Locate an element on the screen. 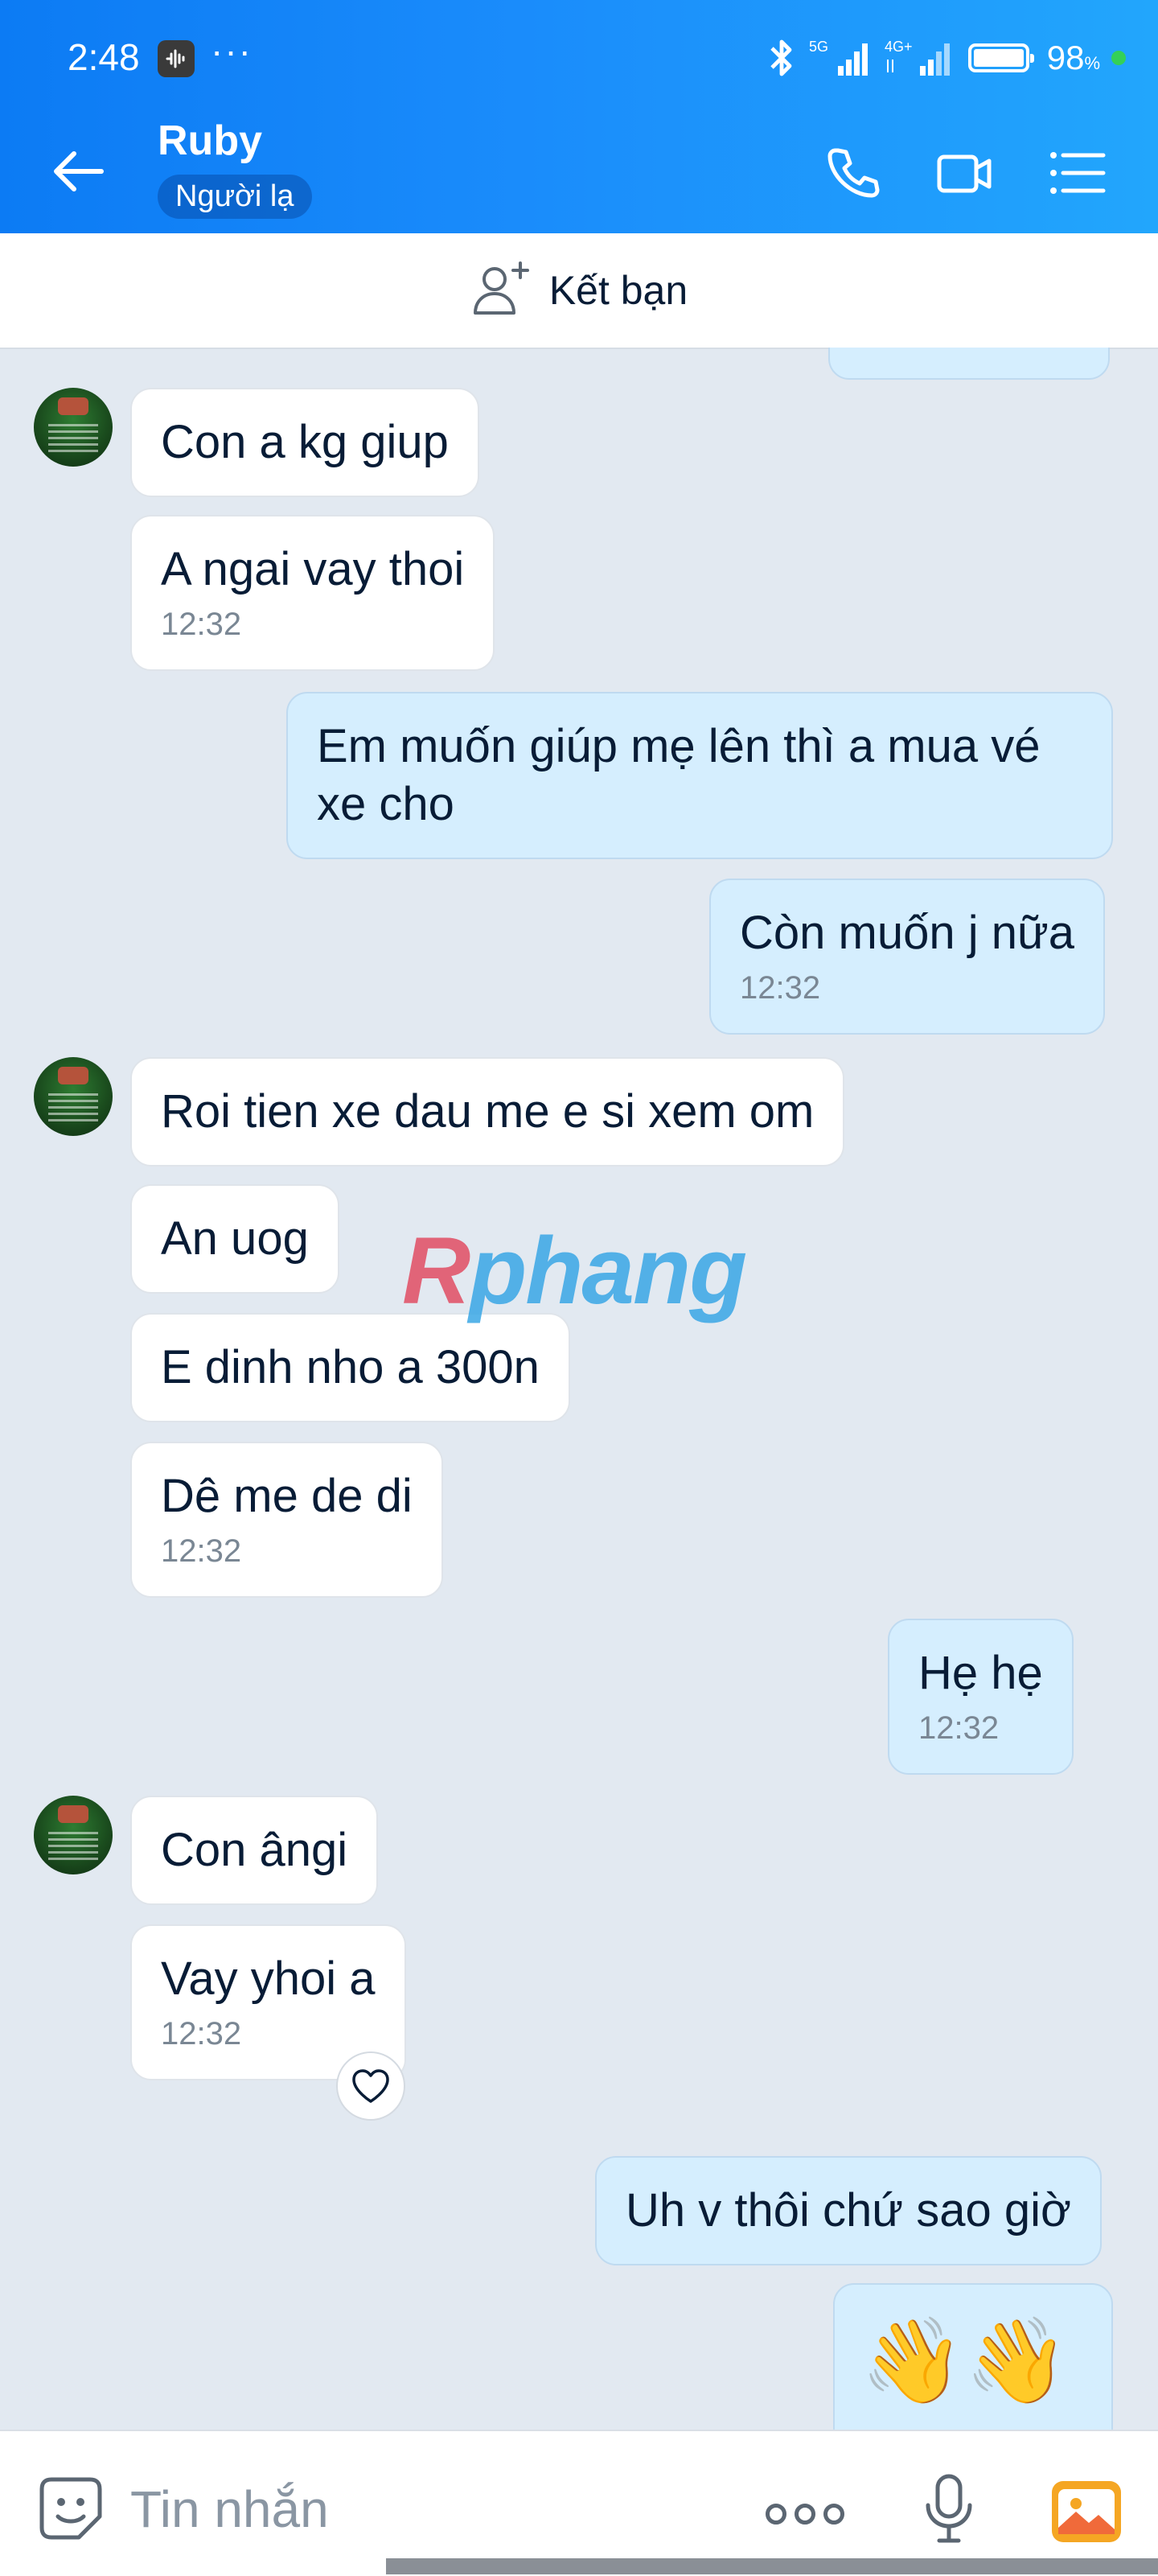  back-arrow-icon is located at coordinates (78, 171).